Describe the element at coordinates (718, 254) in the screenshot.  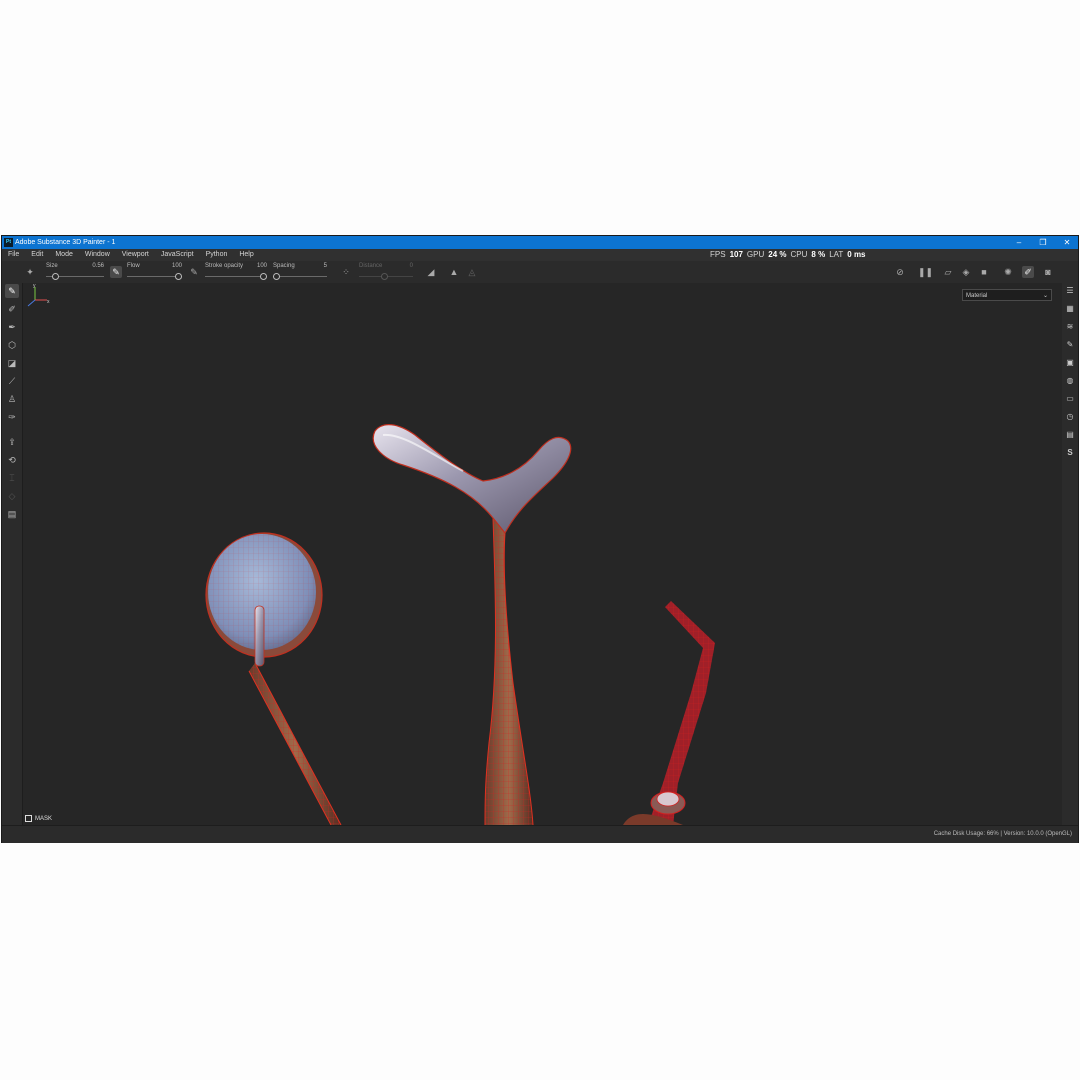
I see `fps-label: FPS` at that location.